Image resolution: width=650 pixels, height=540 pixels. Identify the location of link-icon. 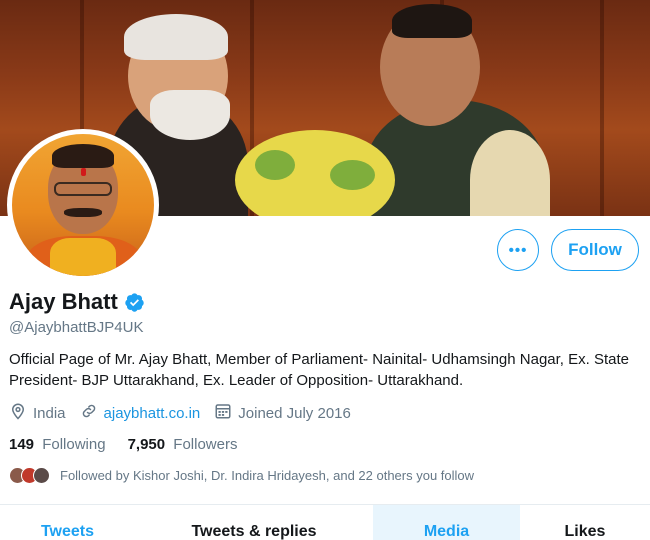
(92, 413).